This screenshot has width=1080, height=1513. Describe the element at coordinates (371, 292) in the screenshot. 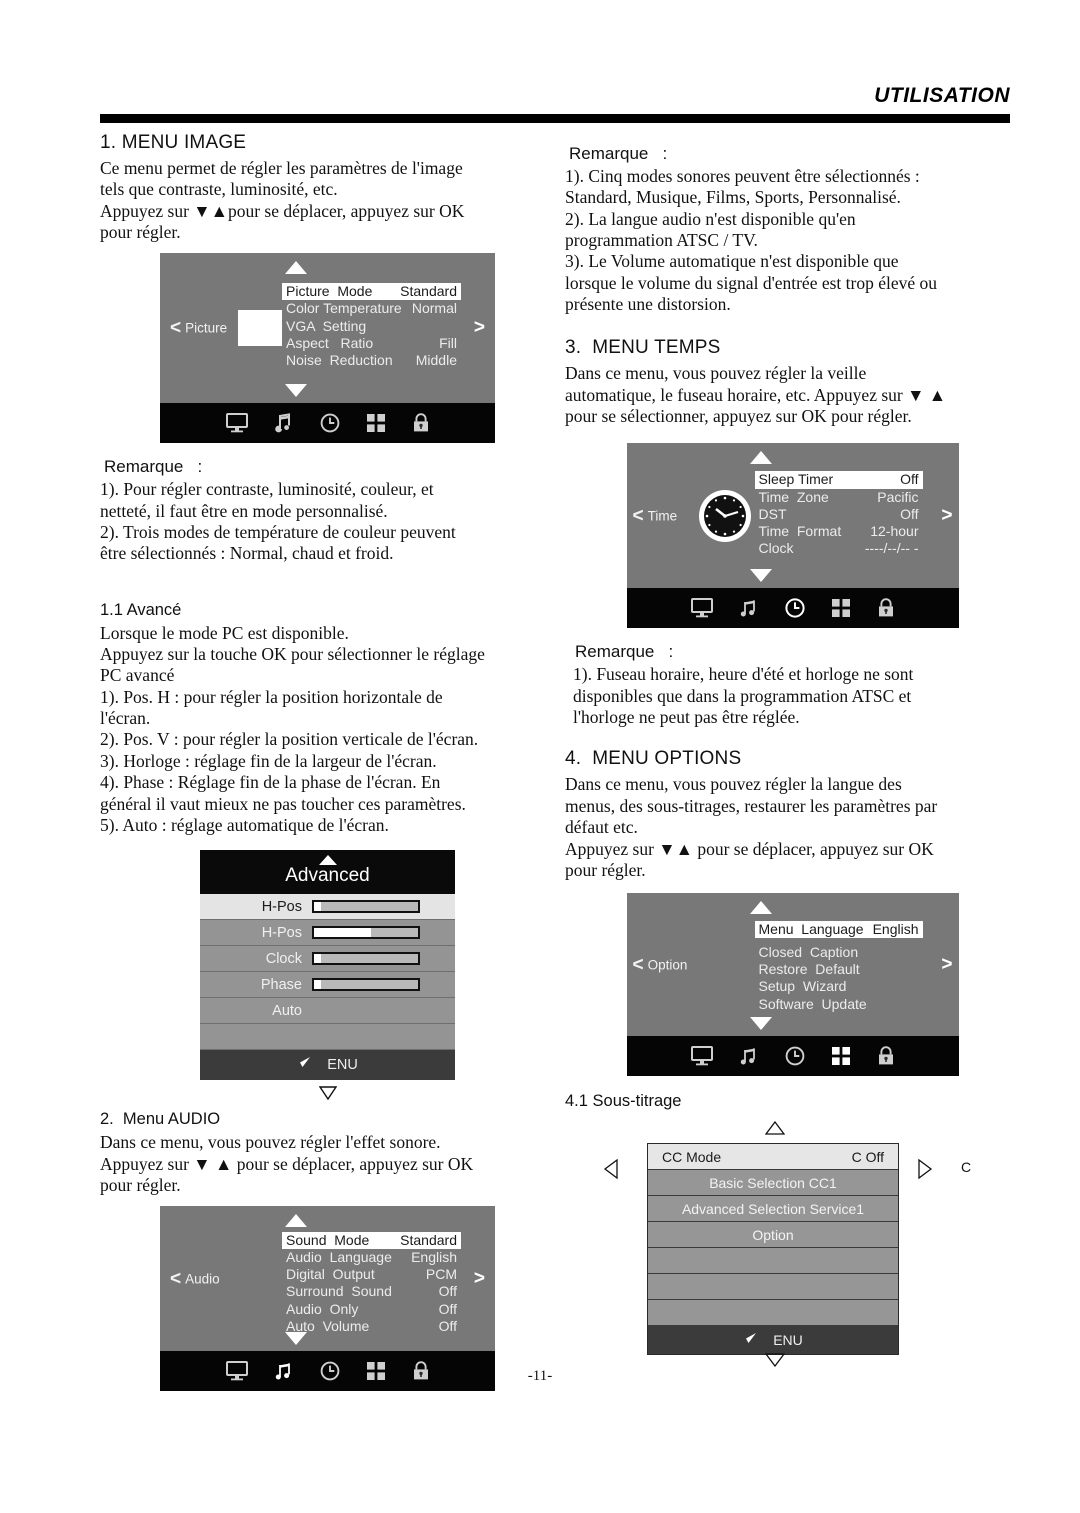

I see `osd-row: Picture Mode Standard` at that location.